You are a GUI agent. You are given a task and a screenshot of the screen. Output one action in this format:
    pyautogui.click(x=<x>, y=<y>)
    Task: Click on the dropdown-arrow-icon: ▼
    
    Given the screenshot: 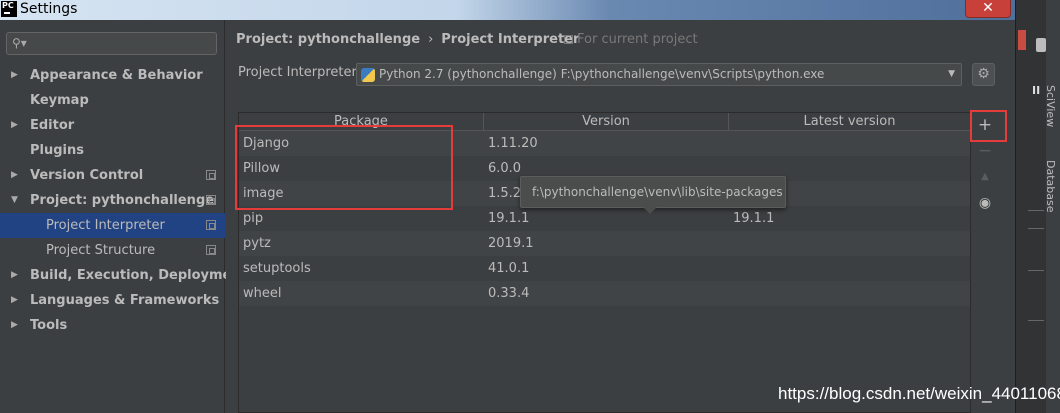 What is the action you would take?
    pyautogui.click(x=951, y=74)
    